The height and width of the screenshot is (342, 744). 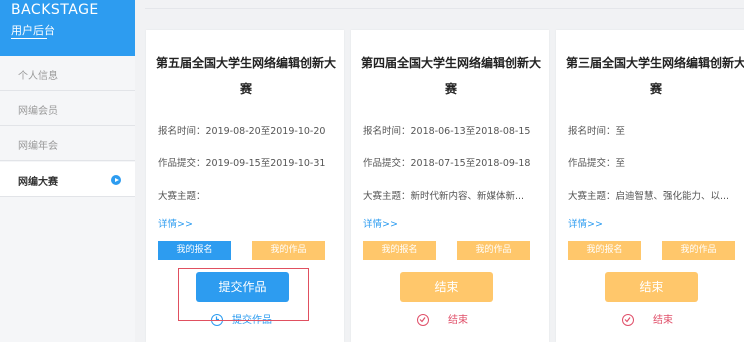 I want to click on divider, so click(x=444, y=8).